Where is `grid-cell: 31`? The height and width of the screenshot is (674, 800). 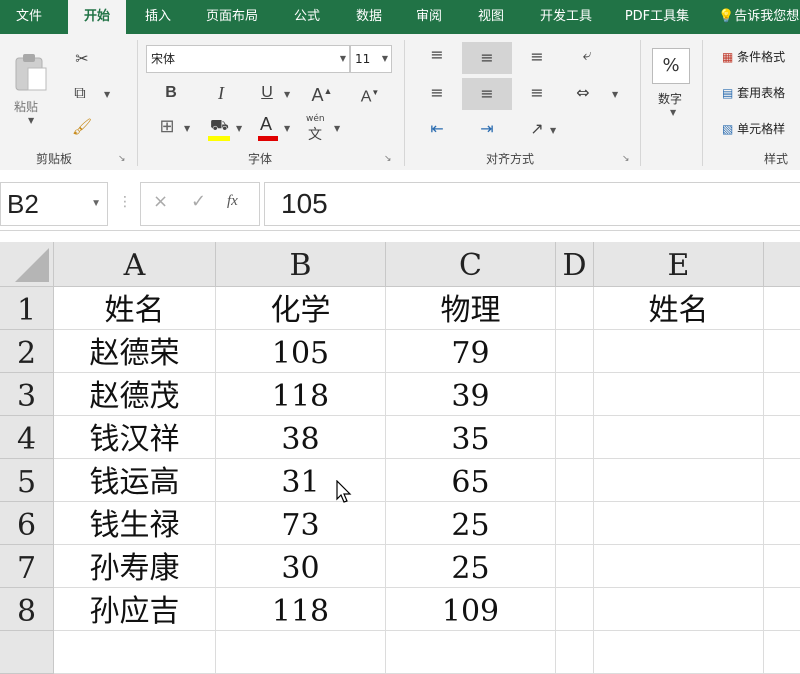 grid-cell: 31 is located at coordinates (301, 480).